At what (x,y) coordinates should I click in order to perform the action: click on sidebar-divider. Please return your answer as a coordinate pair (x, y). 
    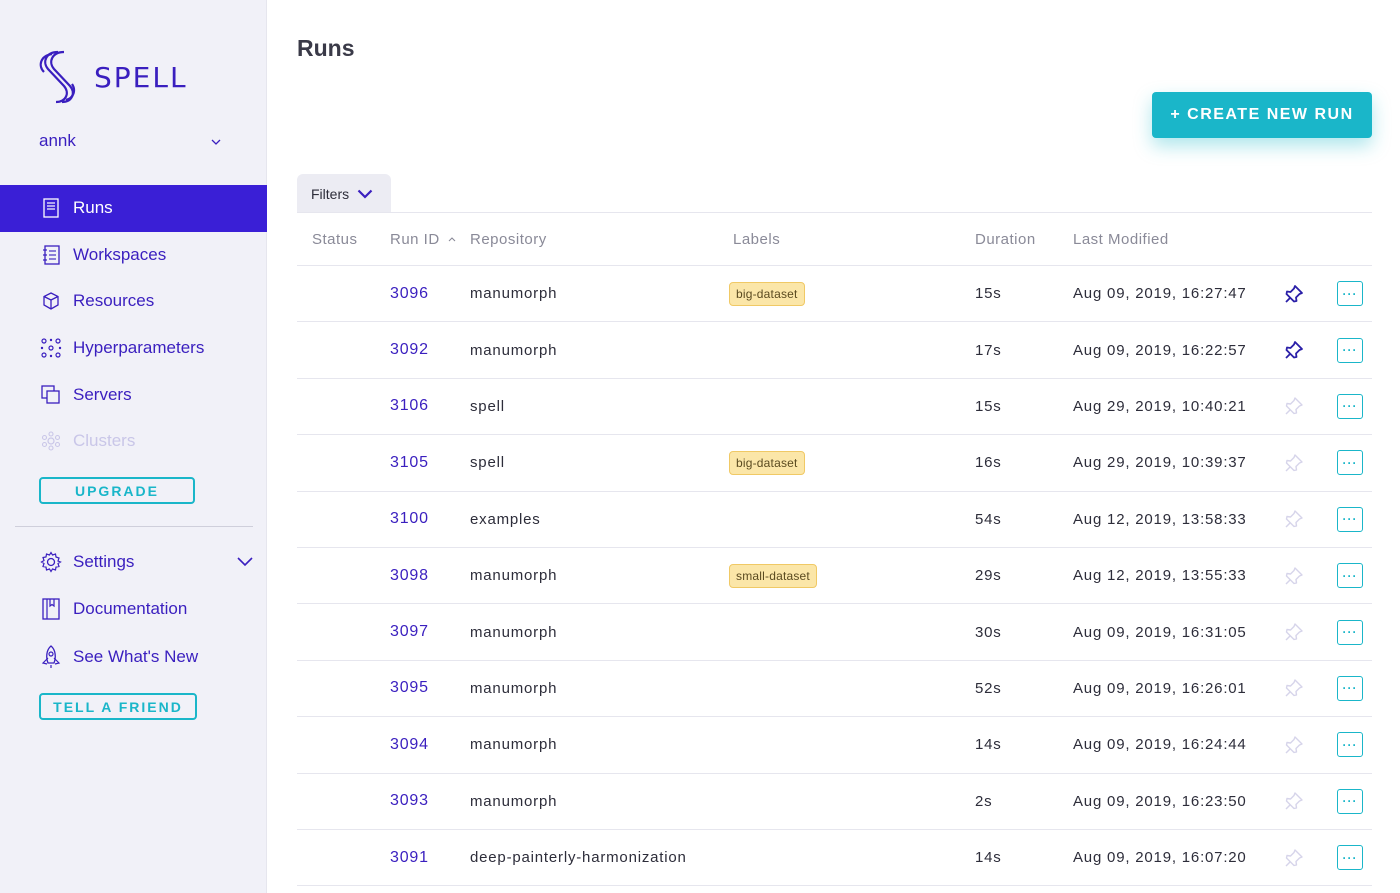
    Looking at the image, I should click on (134, 526).